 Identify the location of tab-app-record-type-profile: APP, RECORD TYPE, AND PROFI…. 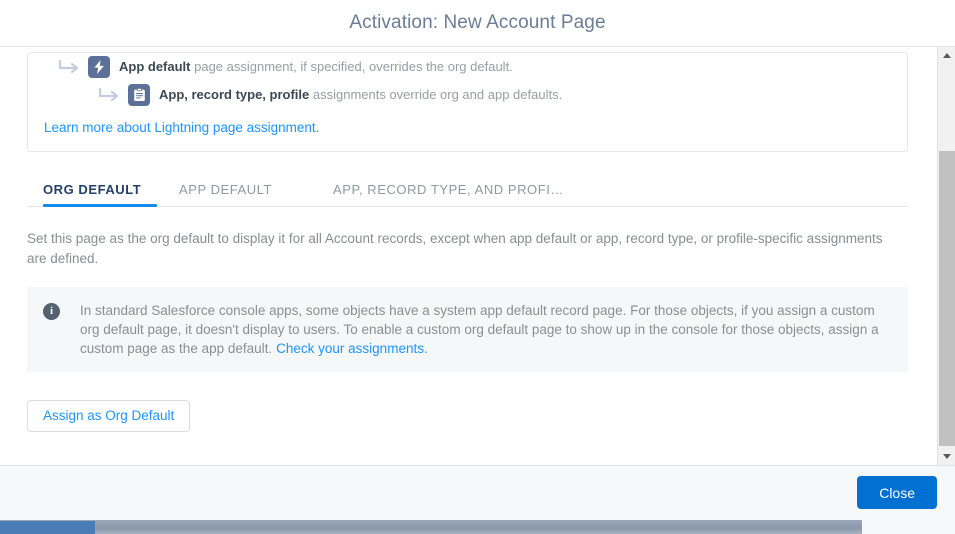
(448, 194).